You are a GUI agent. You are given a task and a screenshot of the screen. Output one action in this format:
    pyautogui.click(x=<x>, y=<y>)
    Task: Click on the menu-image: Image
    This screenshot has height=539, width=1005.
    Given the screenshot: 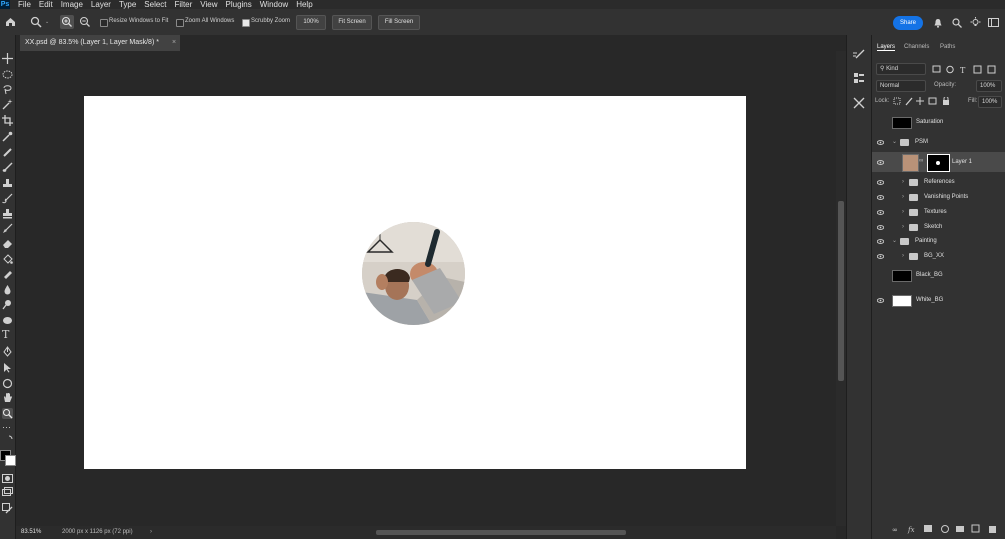 What is the action you would take?
    pyautogui.click(x=72, y=4)
    